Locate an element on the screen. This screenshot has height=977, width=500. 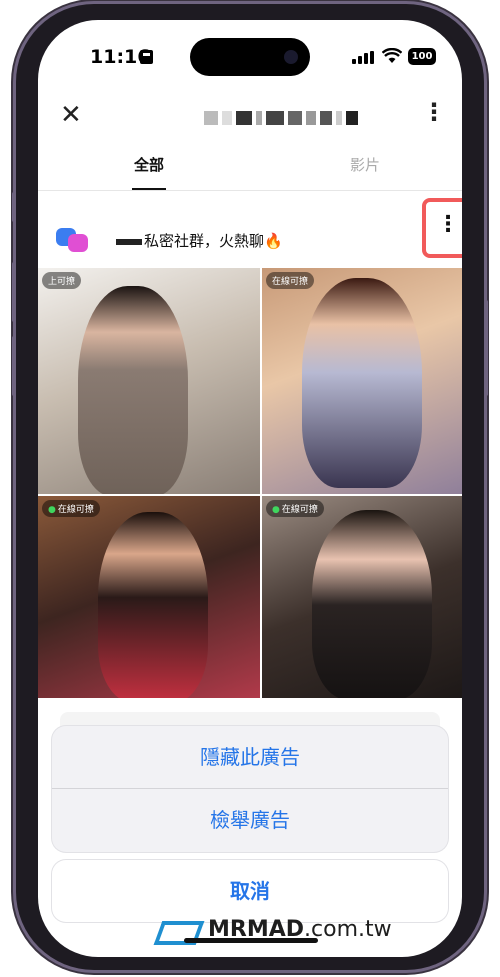
home-indicator is located at coordinates (251, 940).